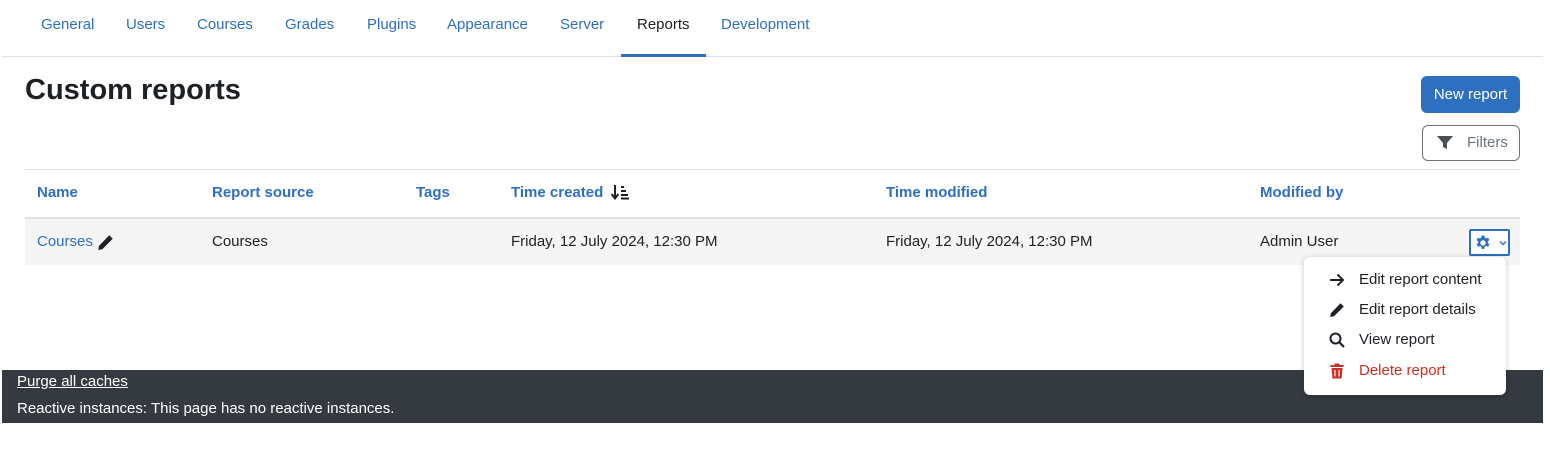 Image resolution: width=1550 pixels, height=449 pixels. I want to click on pencil-icon, so click(1337, 310).